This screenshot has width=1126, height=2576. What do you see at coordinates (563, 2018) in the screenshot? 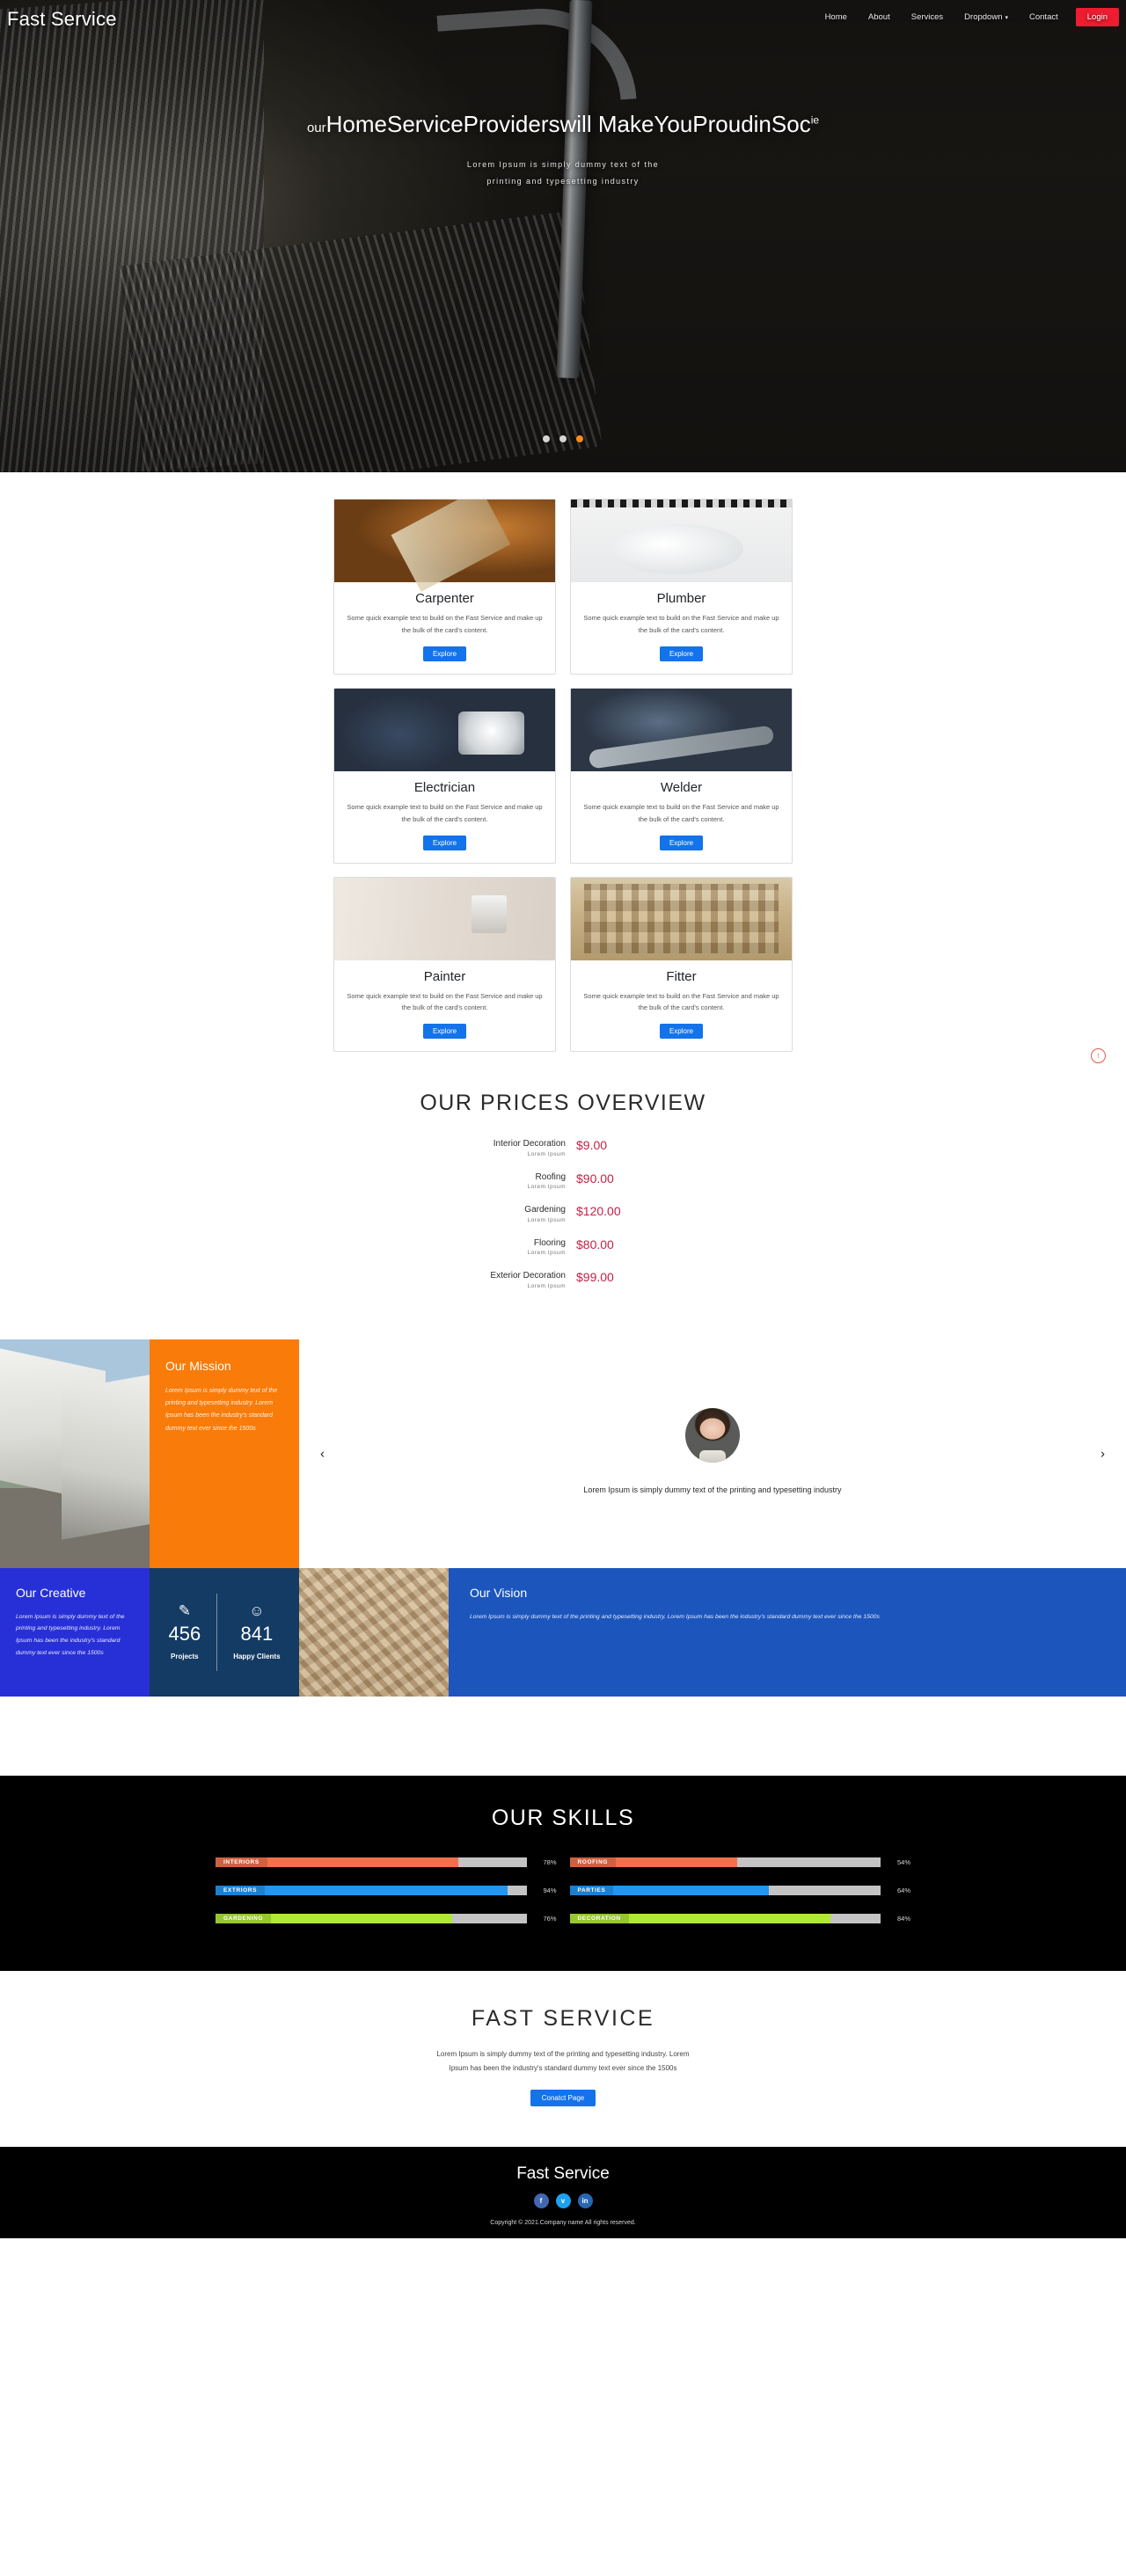
I see `contact-heading: FAST SERVICE` at bounding box center [563, 2018].